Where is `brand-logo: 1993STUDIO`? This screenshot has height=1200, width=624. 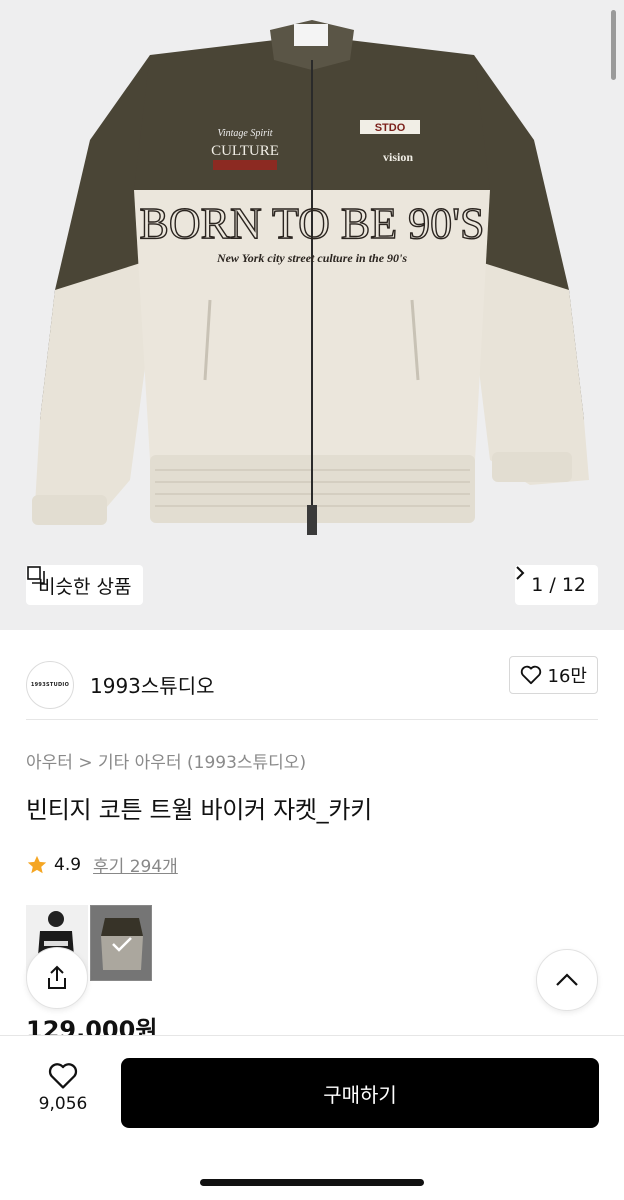
brand-logo: 1993STUDIO is located at coordinates (50, 684).